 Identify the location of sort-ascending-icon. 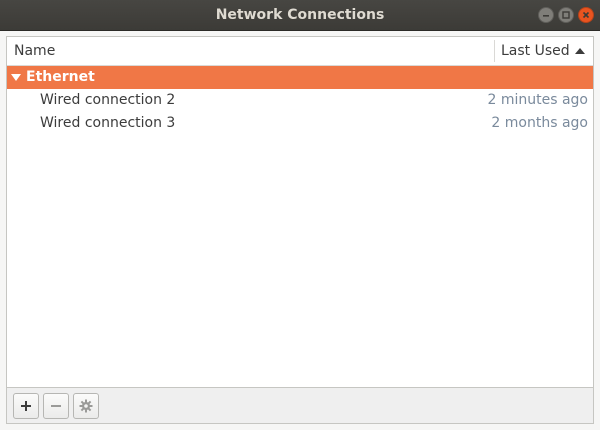
(580, 51).